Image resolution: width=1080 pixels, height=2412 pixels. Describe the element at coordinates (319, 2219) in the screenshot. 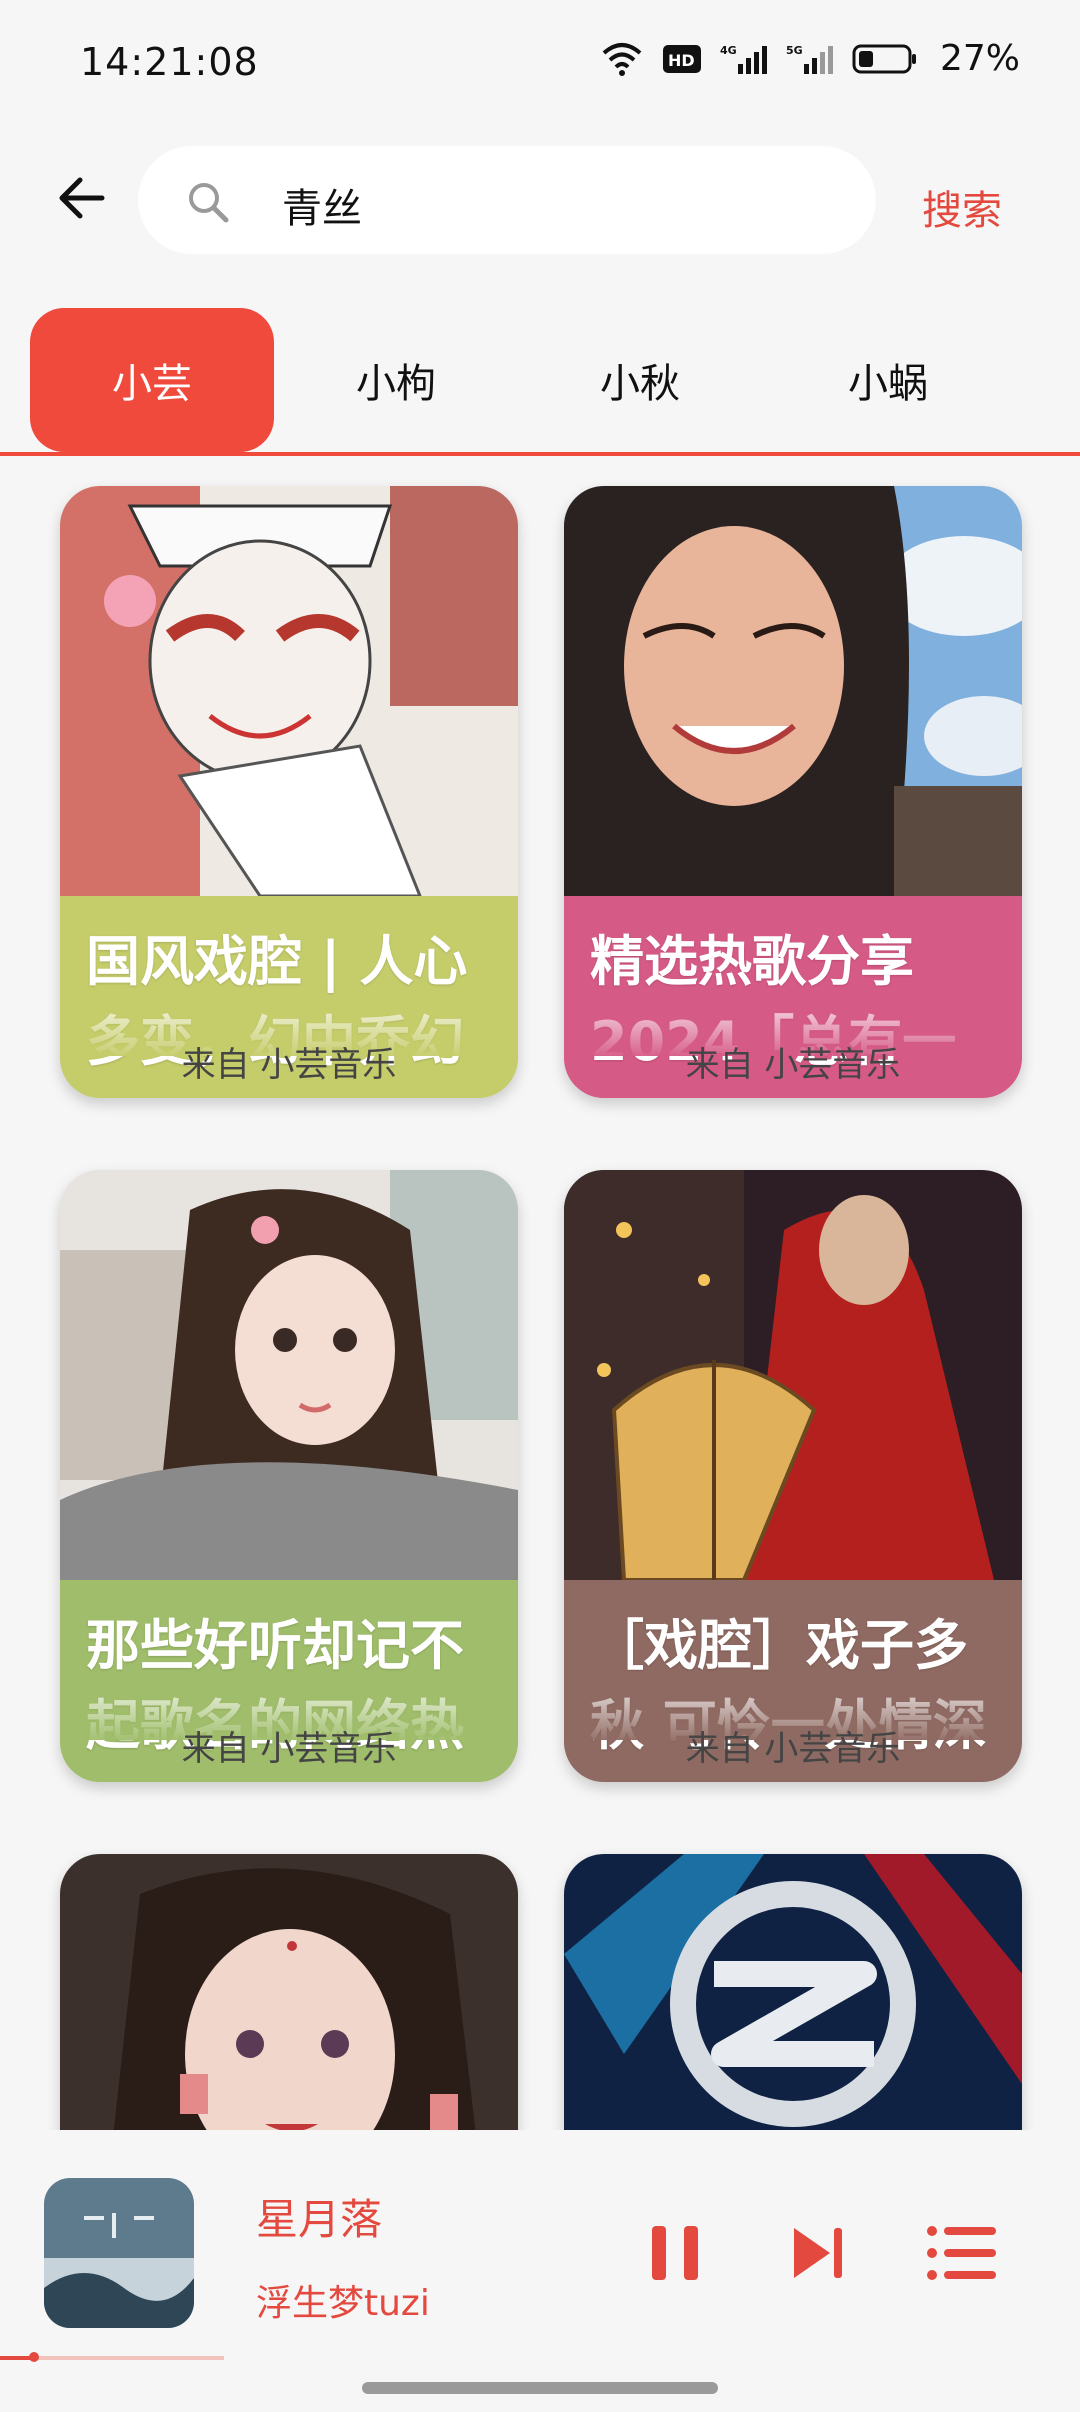

I see `now-playing-title: 星月落` at that location.